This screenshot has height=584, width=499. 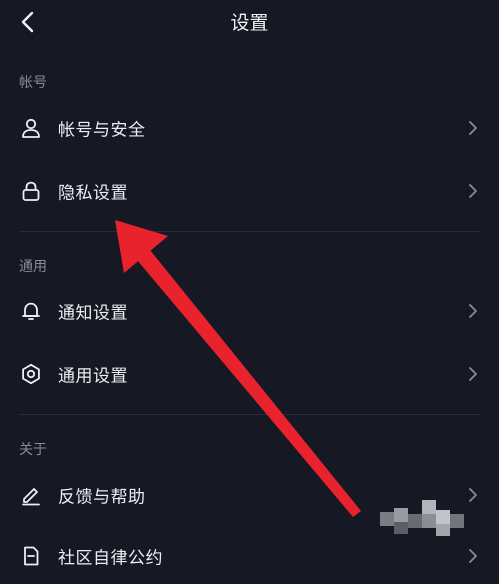 I want to click on page-title: 设置, so click(x=249, y=23).